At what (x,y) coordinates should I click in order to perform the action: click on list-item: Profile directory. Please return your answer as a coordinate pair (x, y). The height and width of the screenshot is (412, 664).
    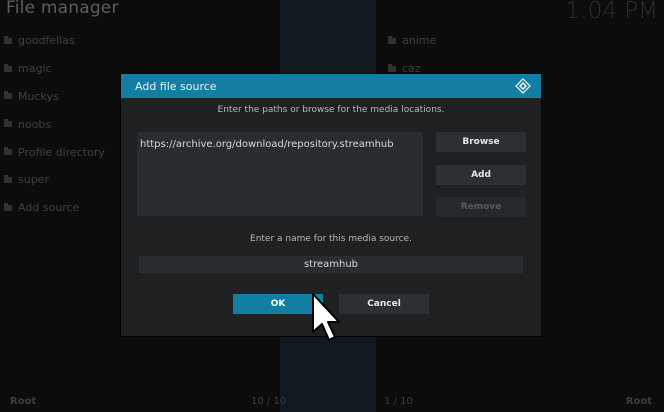
    Looking at the image, I should click on (54, 152).